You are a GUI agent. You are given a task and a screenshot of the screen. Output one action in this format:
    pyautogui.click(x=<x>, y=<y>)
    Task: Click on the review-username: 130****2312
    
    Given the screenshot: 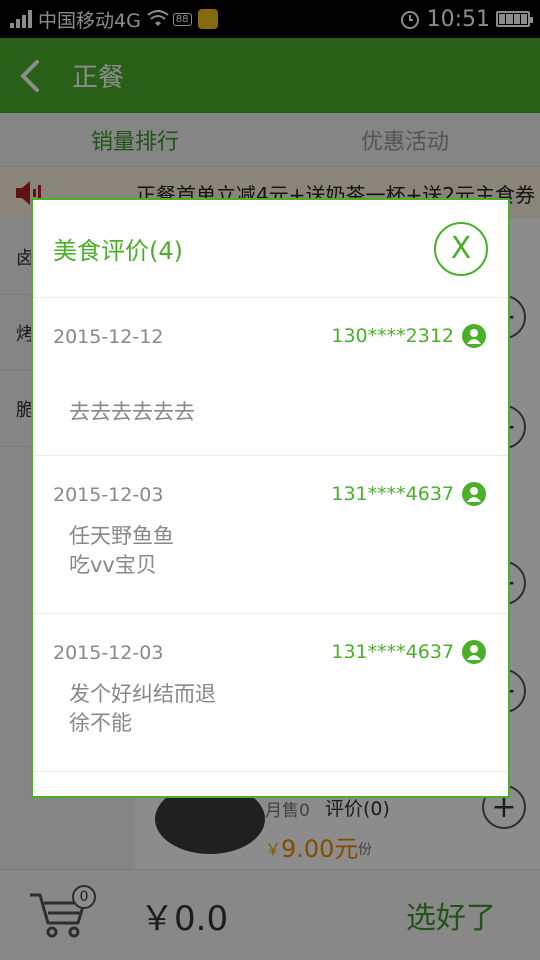 What is the action you would take?
    pyautogui.click(x=392, y=336)
    